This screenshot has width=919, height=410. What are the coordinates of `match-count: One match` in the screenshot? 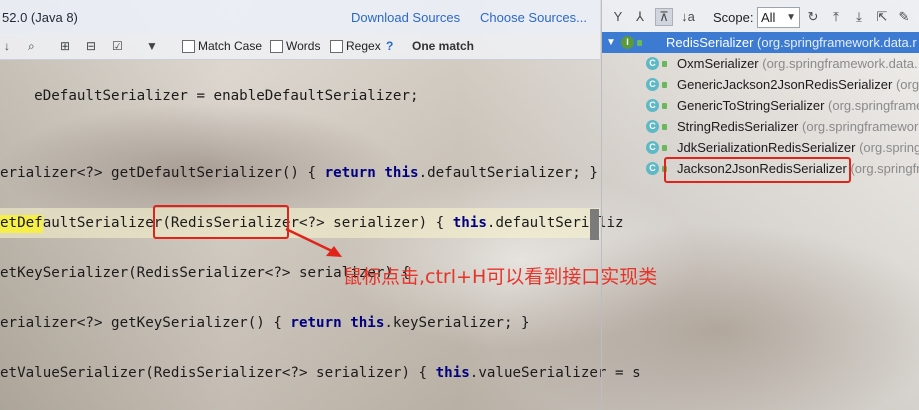 It's located at (443, 46).